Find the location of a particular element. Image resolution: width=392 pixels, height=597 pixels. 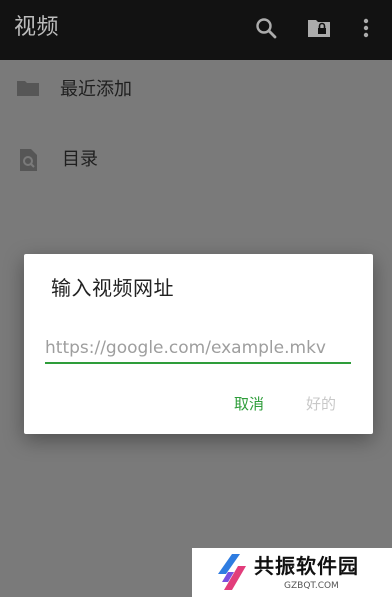

search-icon is located at coordinates (266, 28).